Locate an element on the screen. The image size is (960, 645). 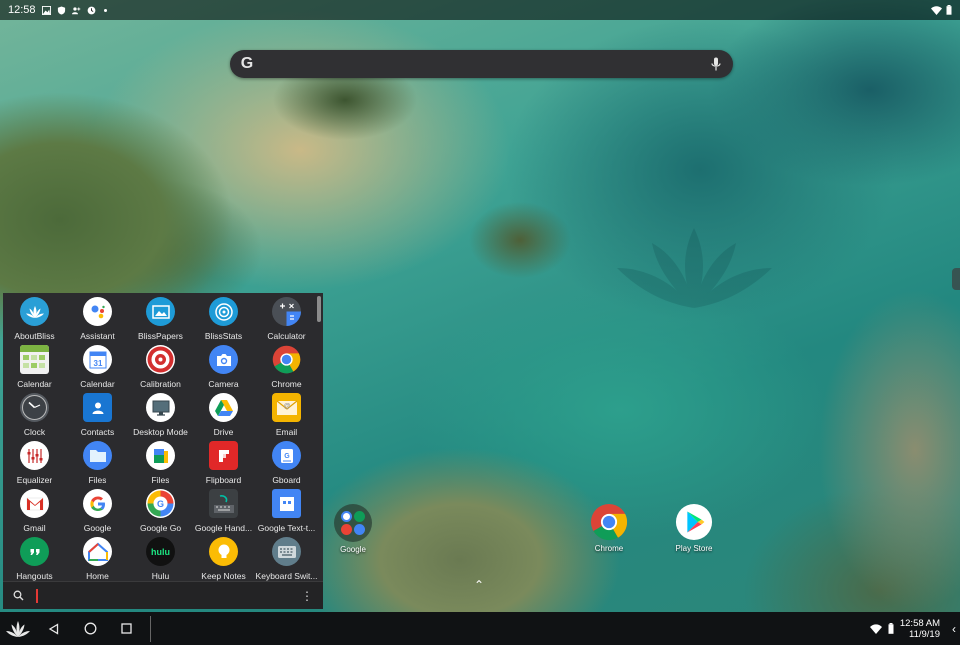
flipboard-icon is located at coordinates (223, 455).